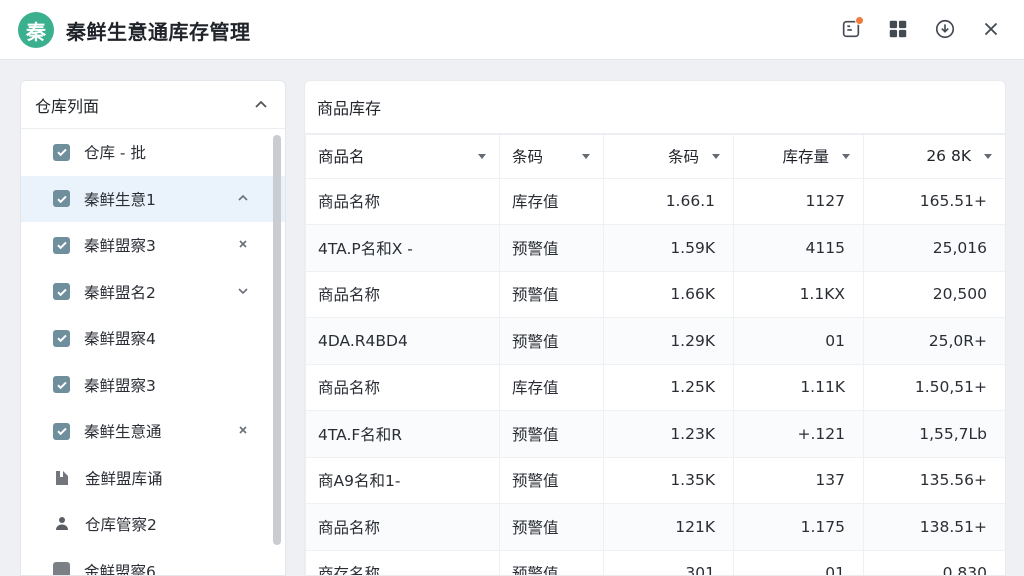 The height and width of the screenshot is (576, 1024). I want to click on apps-button, so click(898, 29).